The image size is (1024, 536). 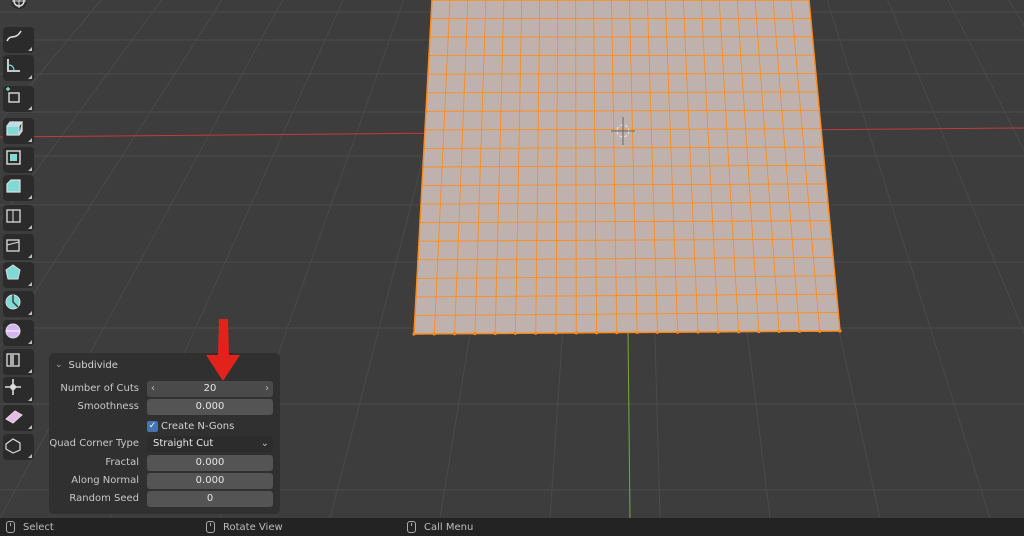 I want to click on quad-corner-type-label: Quad Corner Type, so click(x=94, y=443).